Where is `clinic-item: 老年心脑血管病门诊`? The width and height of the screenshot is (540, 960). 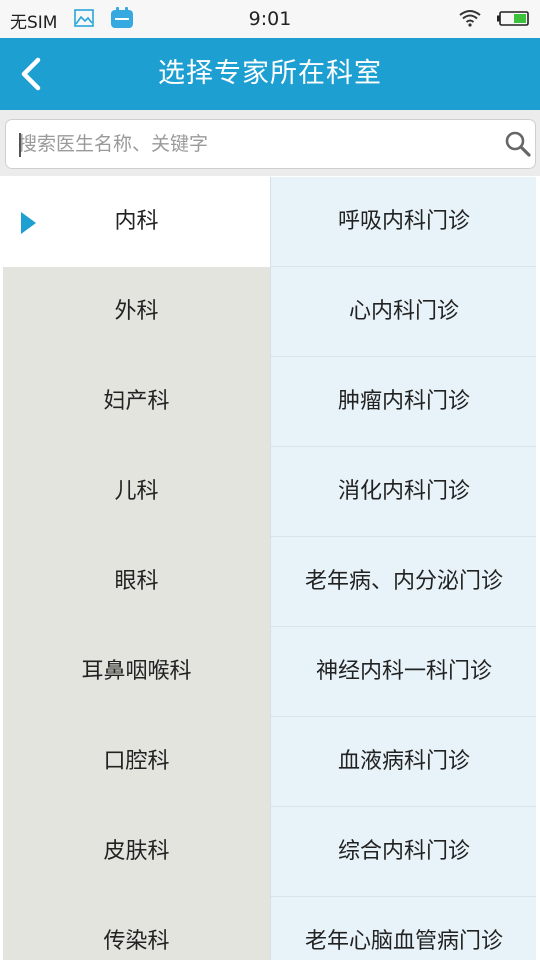 clinic-item: 老年心脑血管病门诊 is located at coordinates (403, 928).